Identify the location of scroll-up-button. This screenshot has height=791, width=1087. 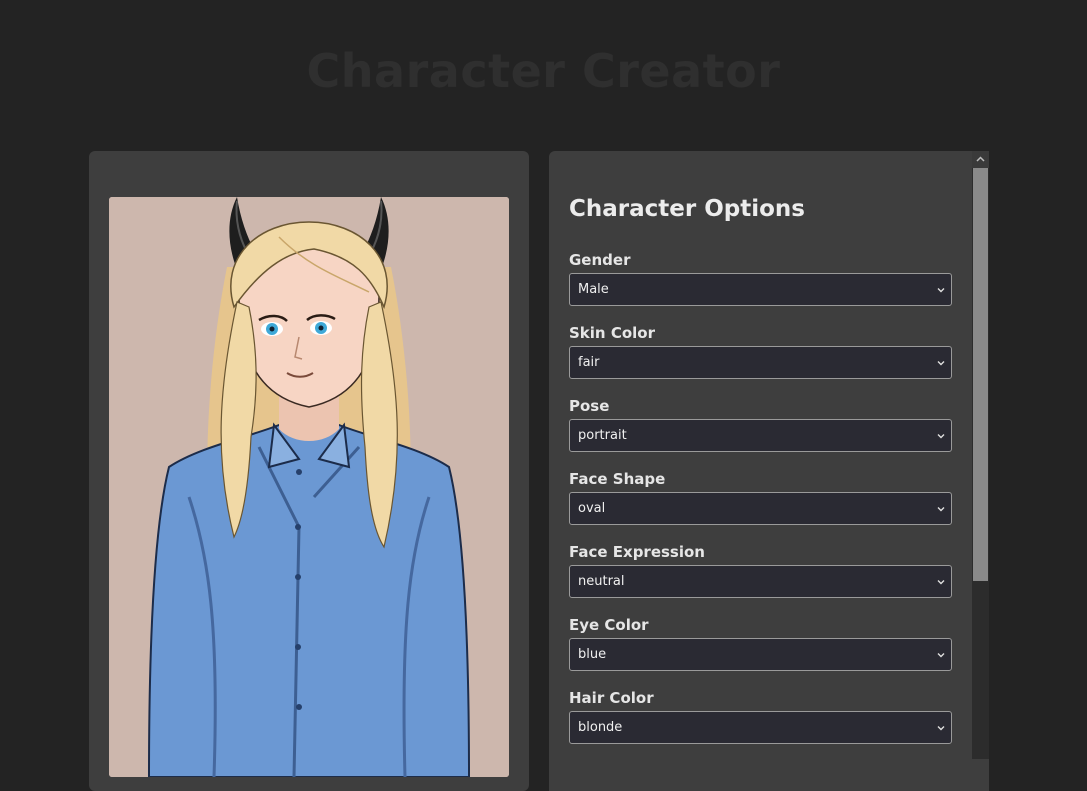
(980, 159).